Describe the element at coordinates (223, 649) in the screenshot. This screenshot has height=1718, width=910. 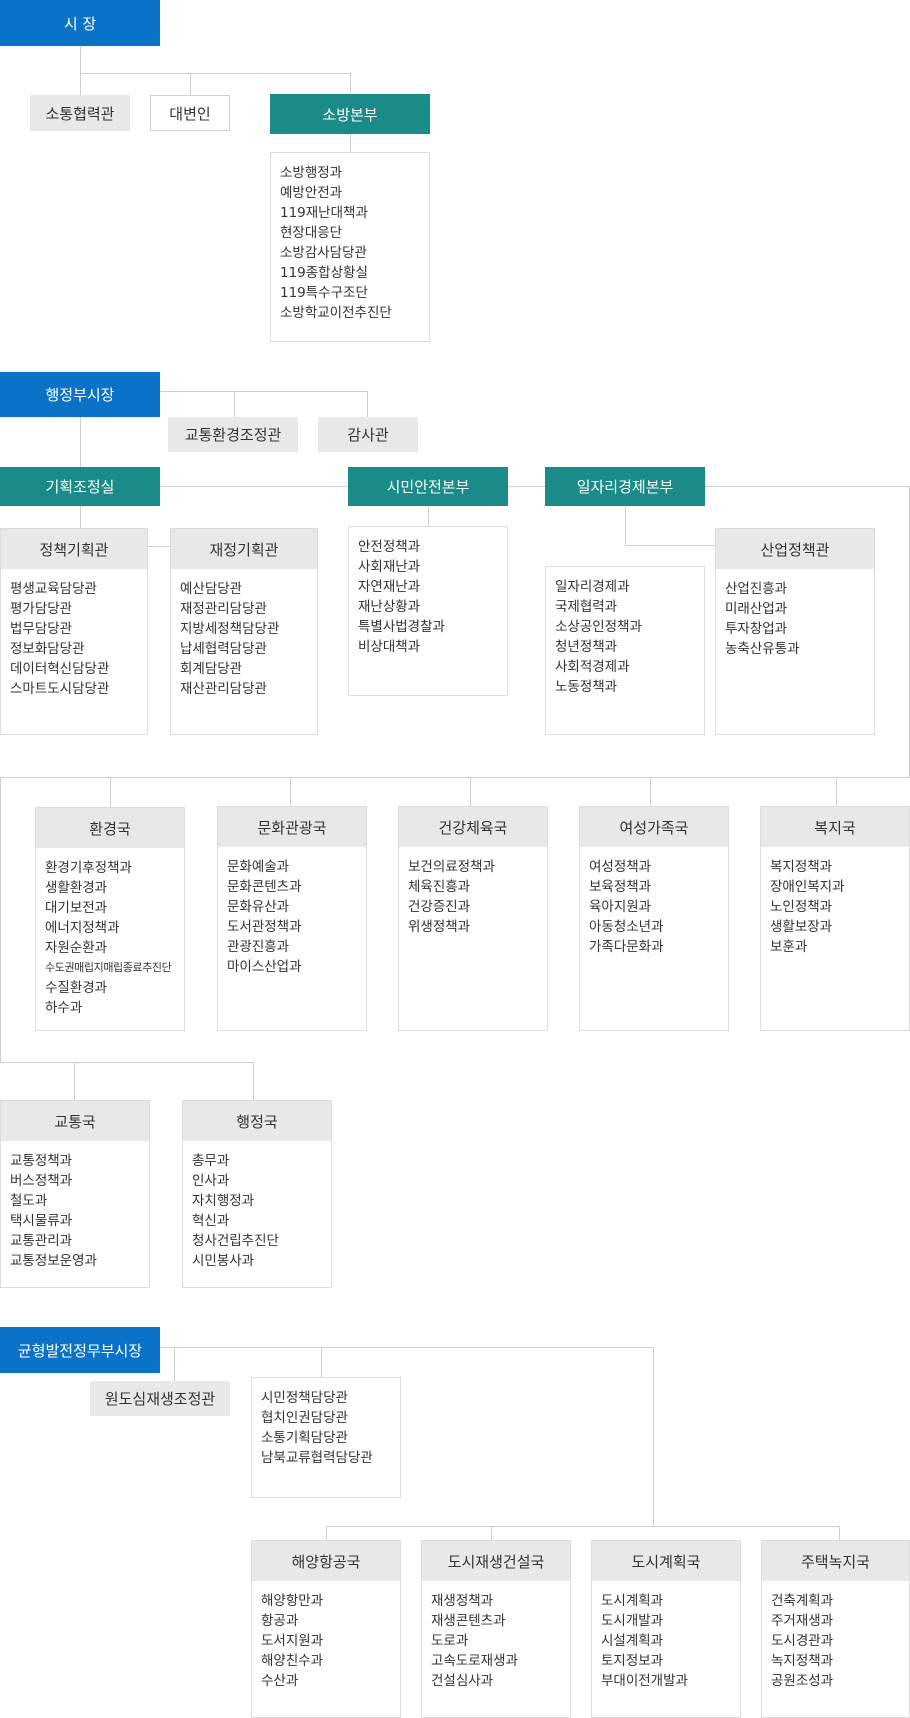
I see `list-item: 납세협력담당관` at that location.